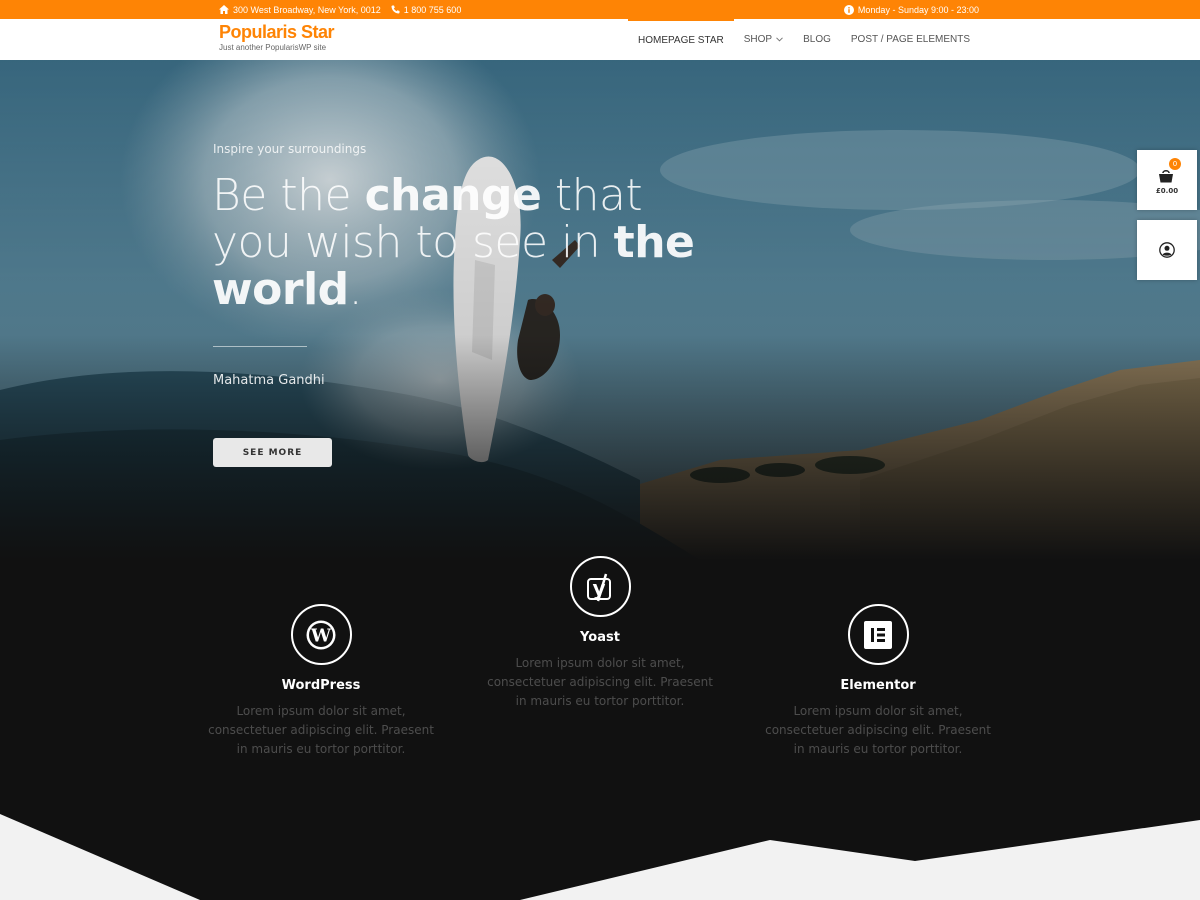 This screenshot has width=1200, height=900. What do you see at coordinates (272, 452) in the screenshot?
I see `see-more-button: SEE MORE` at bounding box center [272, 452].